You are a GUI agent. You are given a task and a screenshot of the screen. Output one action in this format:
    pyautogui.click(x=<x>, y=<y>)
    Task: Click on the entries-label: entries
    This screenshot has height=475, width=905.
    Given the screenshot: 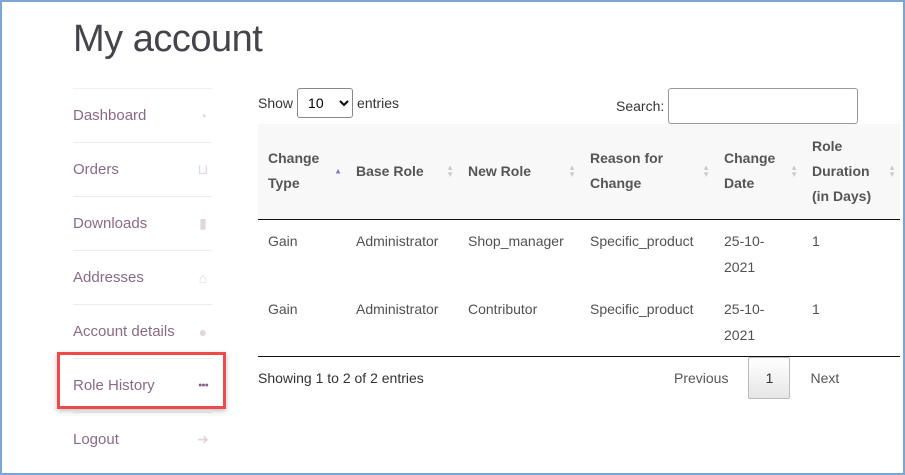 What is the action you would take?
    pyautogui.click(x=378, y=103)
    